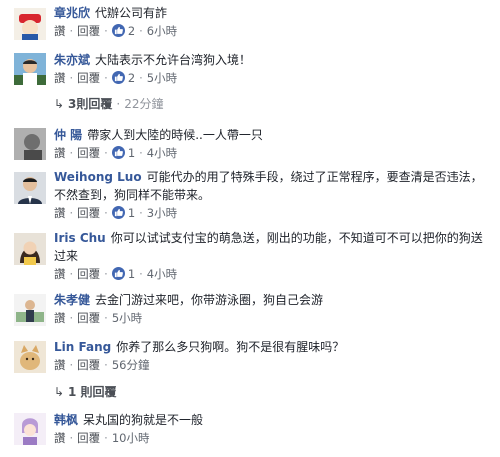  I want to click on comment-text: 大陆表示不允许台湾狗入境！, so click(173, 60).